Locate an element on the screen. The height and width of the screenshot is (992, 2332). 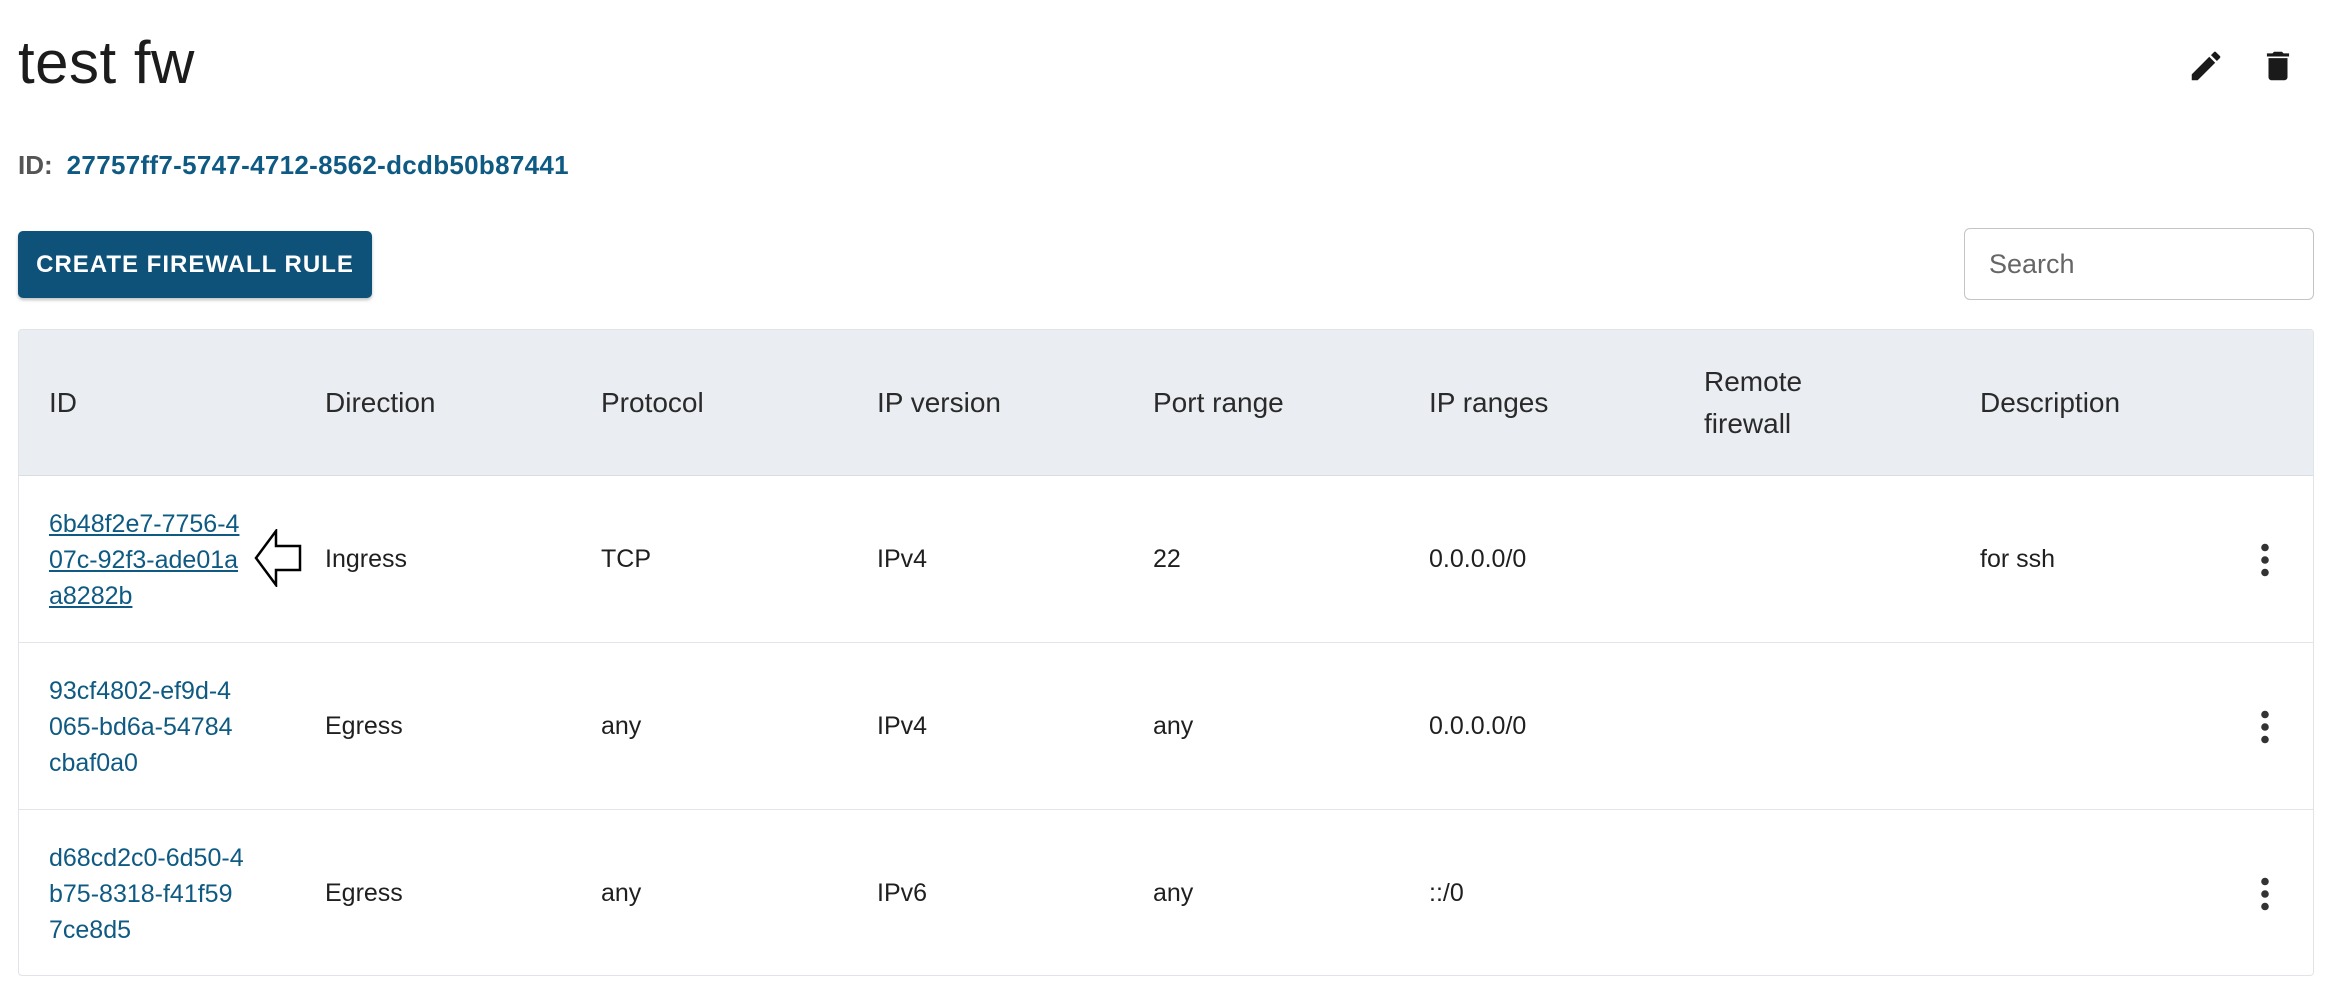
column-header-description: Description is located at coordinates (2050, 402).